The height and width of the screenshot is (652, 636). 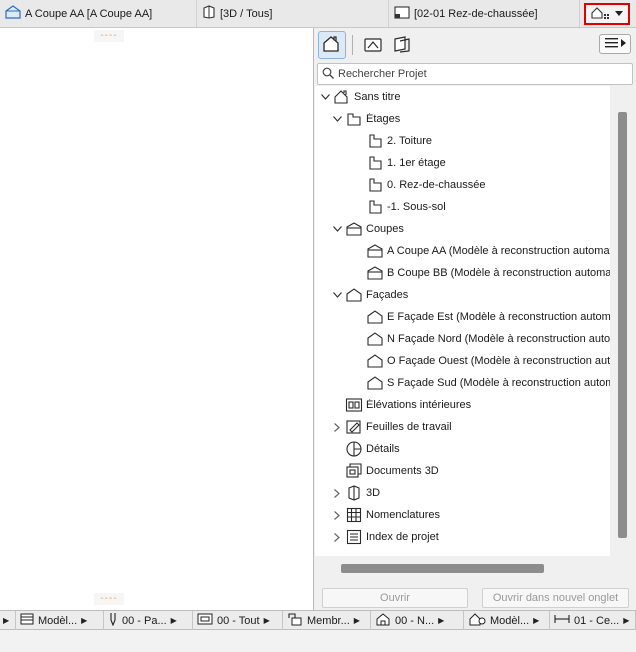 What do you see at coordinates (403, 515) in the screenshot?
I see `tree-item-label: Nomenclatures` at bounding box center [403, 515].